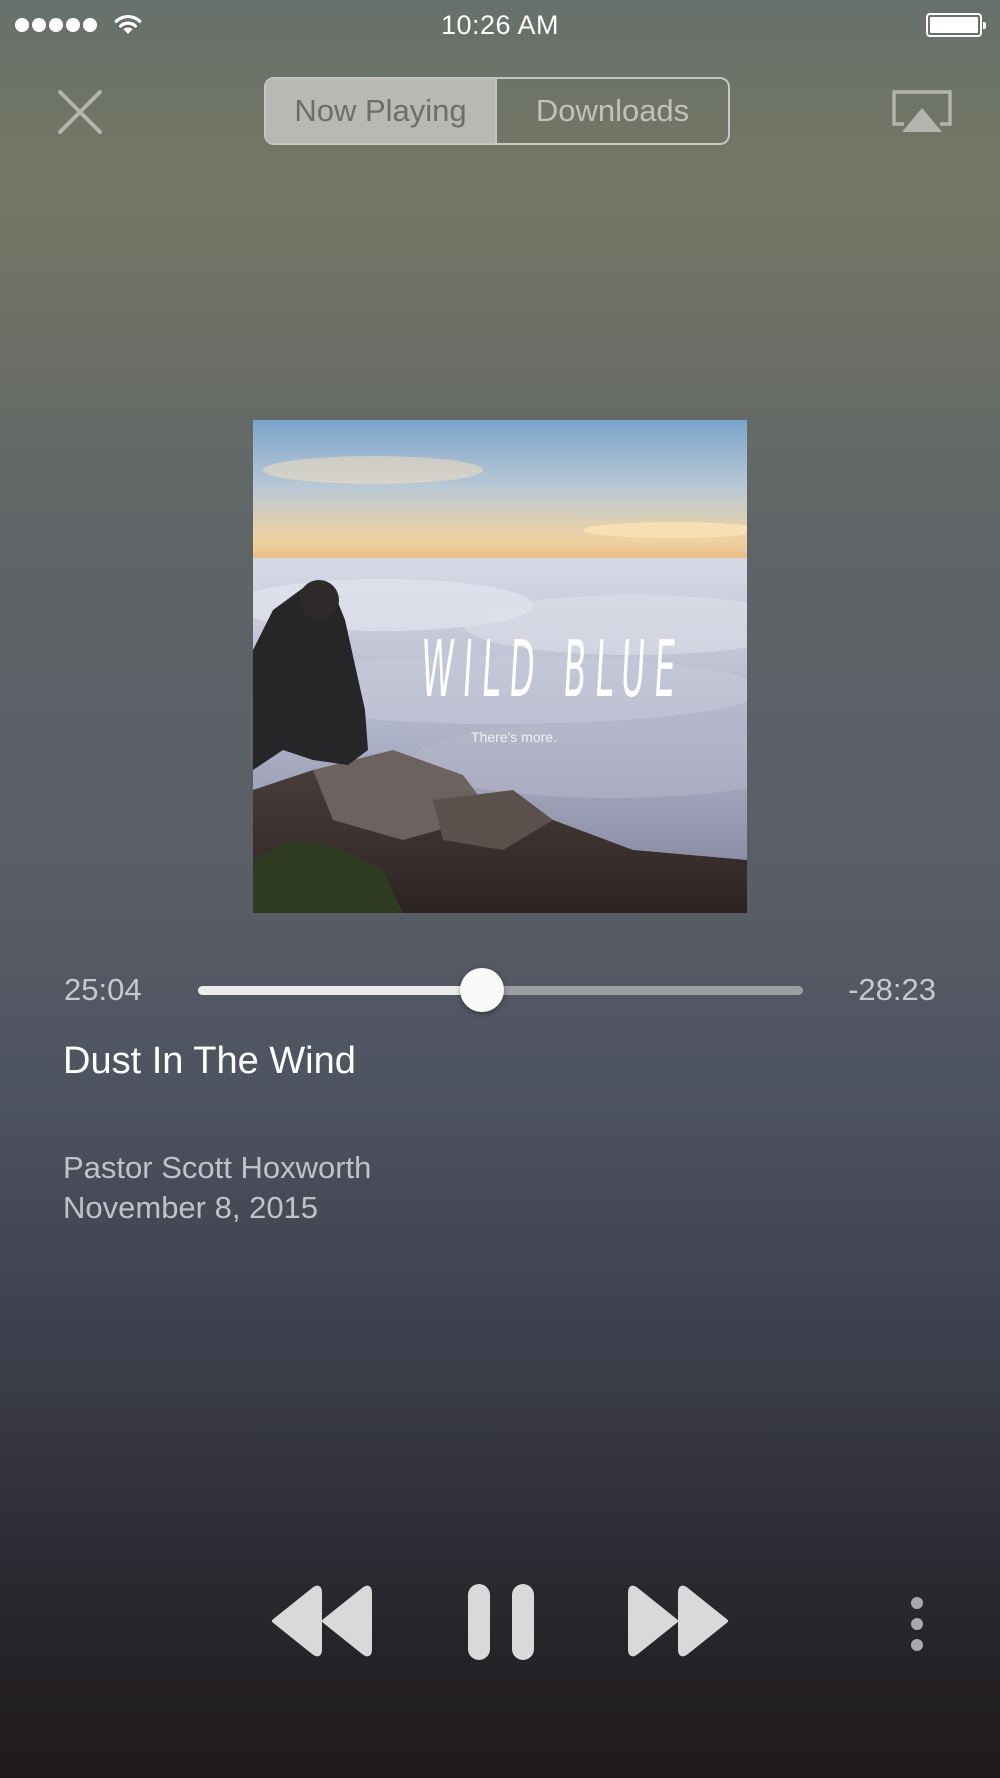  What do you see at coordinates (956, 25) in the screenshot?
I see `battery-icon` at bounding box center [956, 25].